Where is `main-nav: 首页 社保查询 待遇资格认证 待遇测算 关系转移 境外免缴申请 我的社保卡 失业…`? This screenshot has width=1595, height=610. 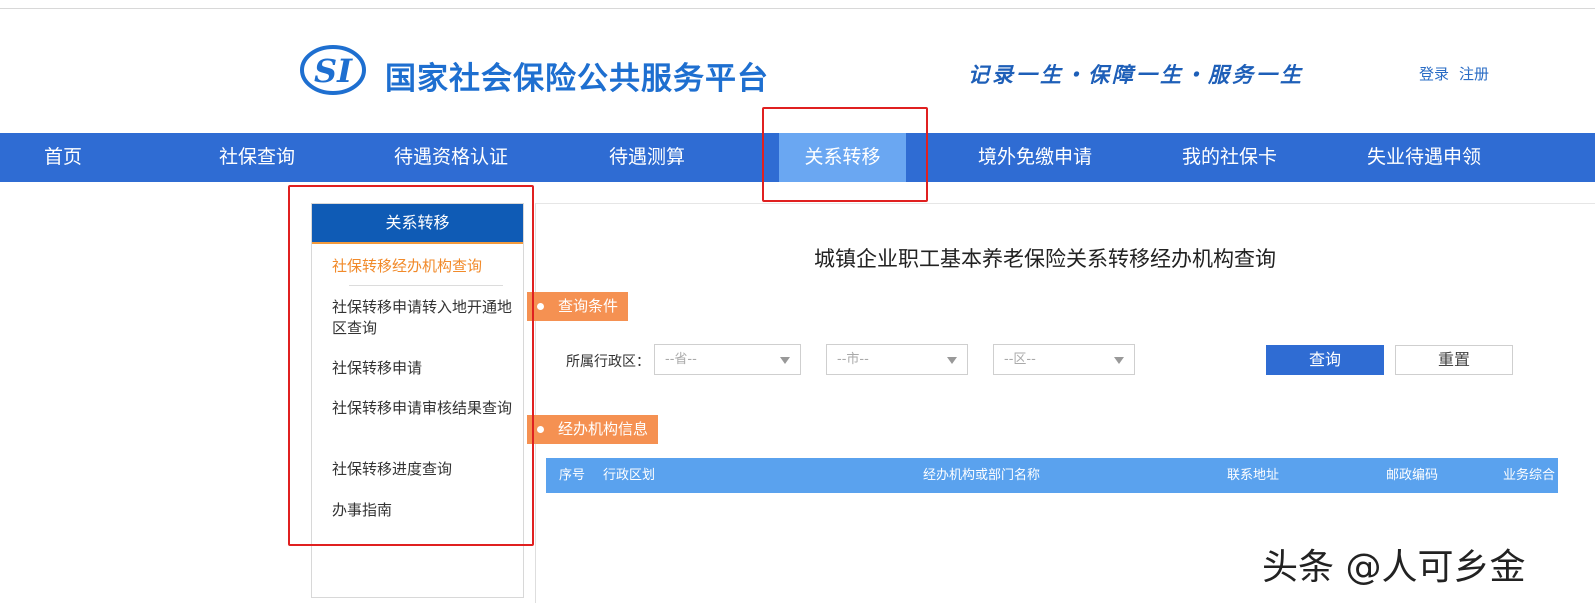 main-nav: 首页 社保查询 待遇资格认证 待遇测算 关系转移 境外免缴申请 我的社保卡 失业… is located at coordinates (797, 157).